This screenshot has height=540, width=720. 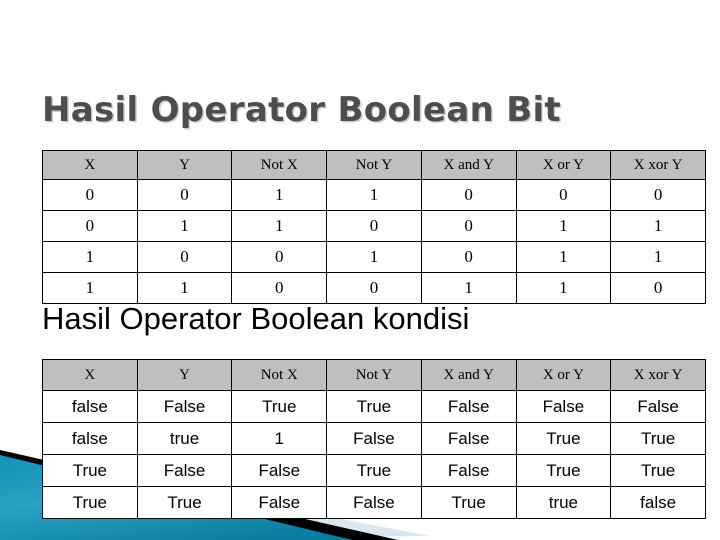 I want to click on cell-x-xor-y: False, so click(x=658, y=406).